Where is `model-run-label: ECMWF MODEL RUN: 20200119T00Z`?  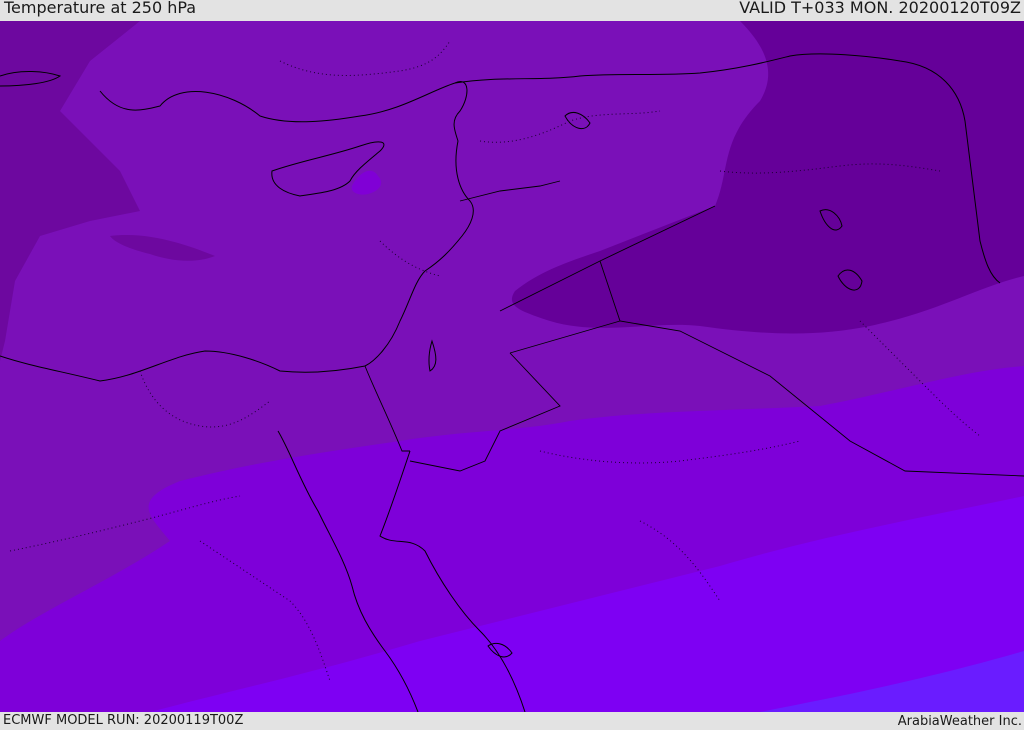 model-run-label: ECMWF MODEL RUN: 20200119T00Z is located at coordinates (123, 720).